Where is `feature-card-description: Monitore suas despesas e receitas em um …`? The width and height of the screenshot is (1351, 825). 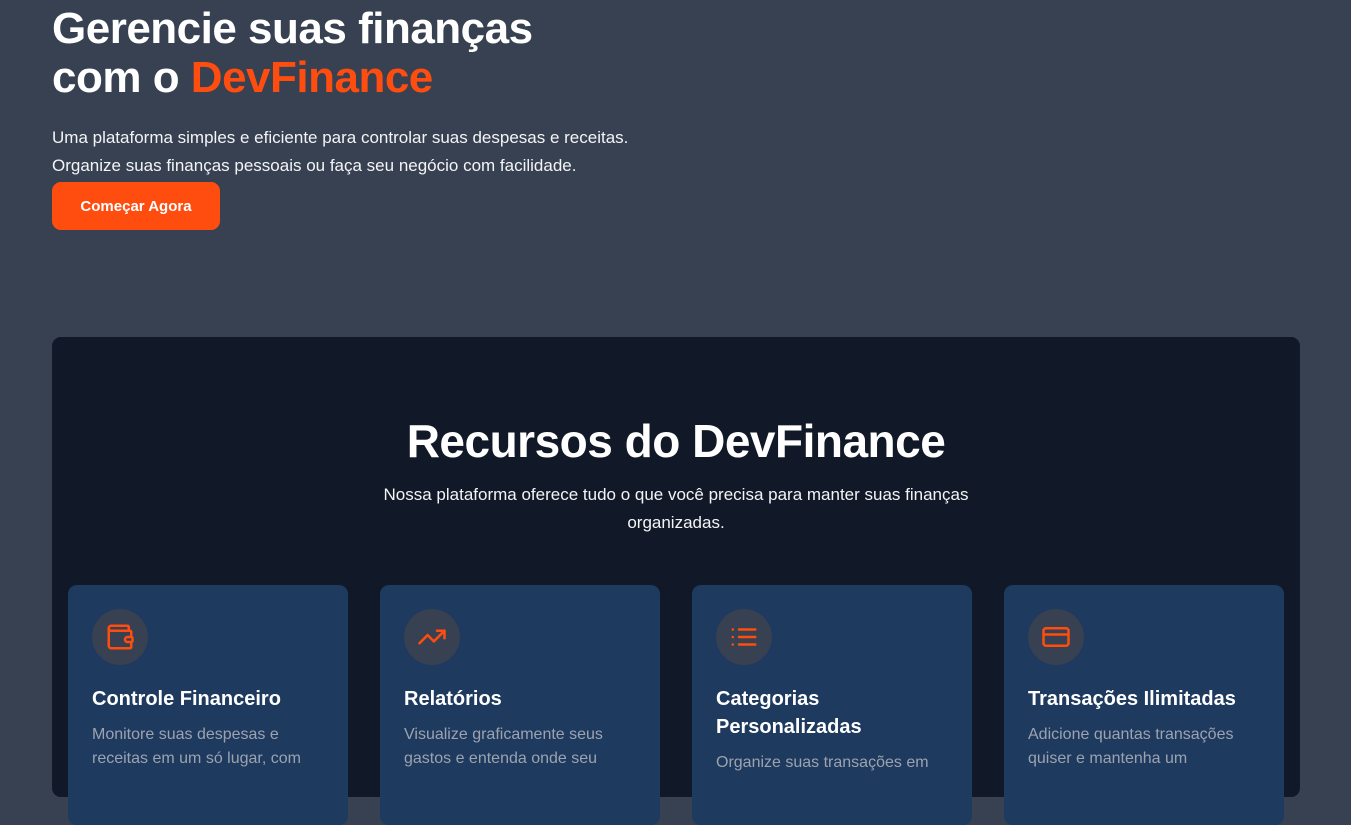
feature-card-description: Monitore suas despesas e receitas em um … is located at coordinates (196, 746).